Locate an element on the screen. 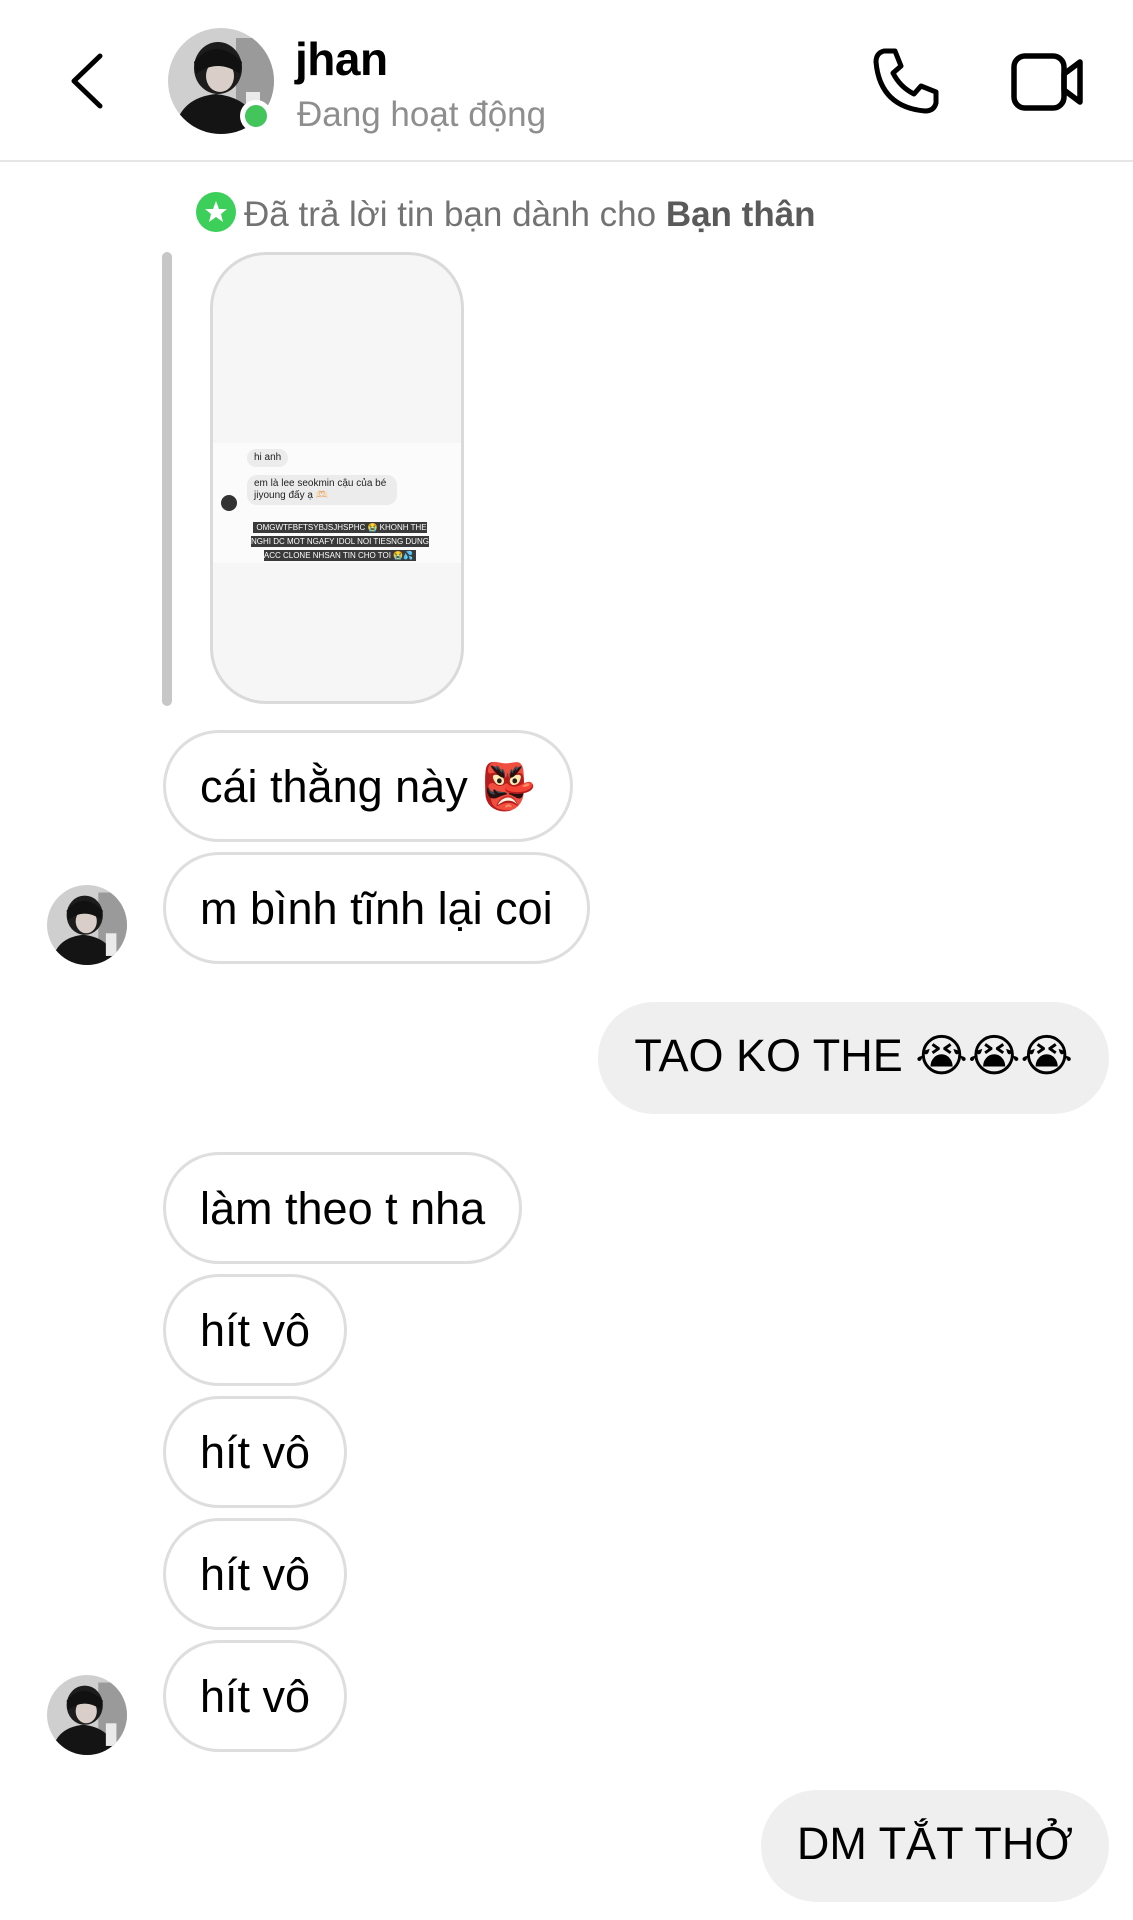 This screenshot has height=1920, width=1133. audio-call-button is located at coordinates (906, 81).